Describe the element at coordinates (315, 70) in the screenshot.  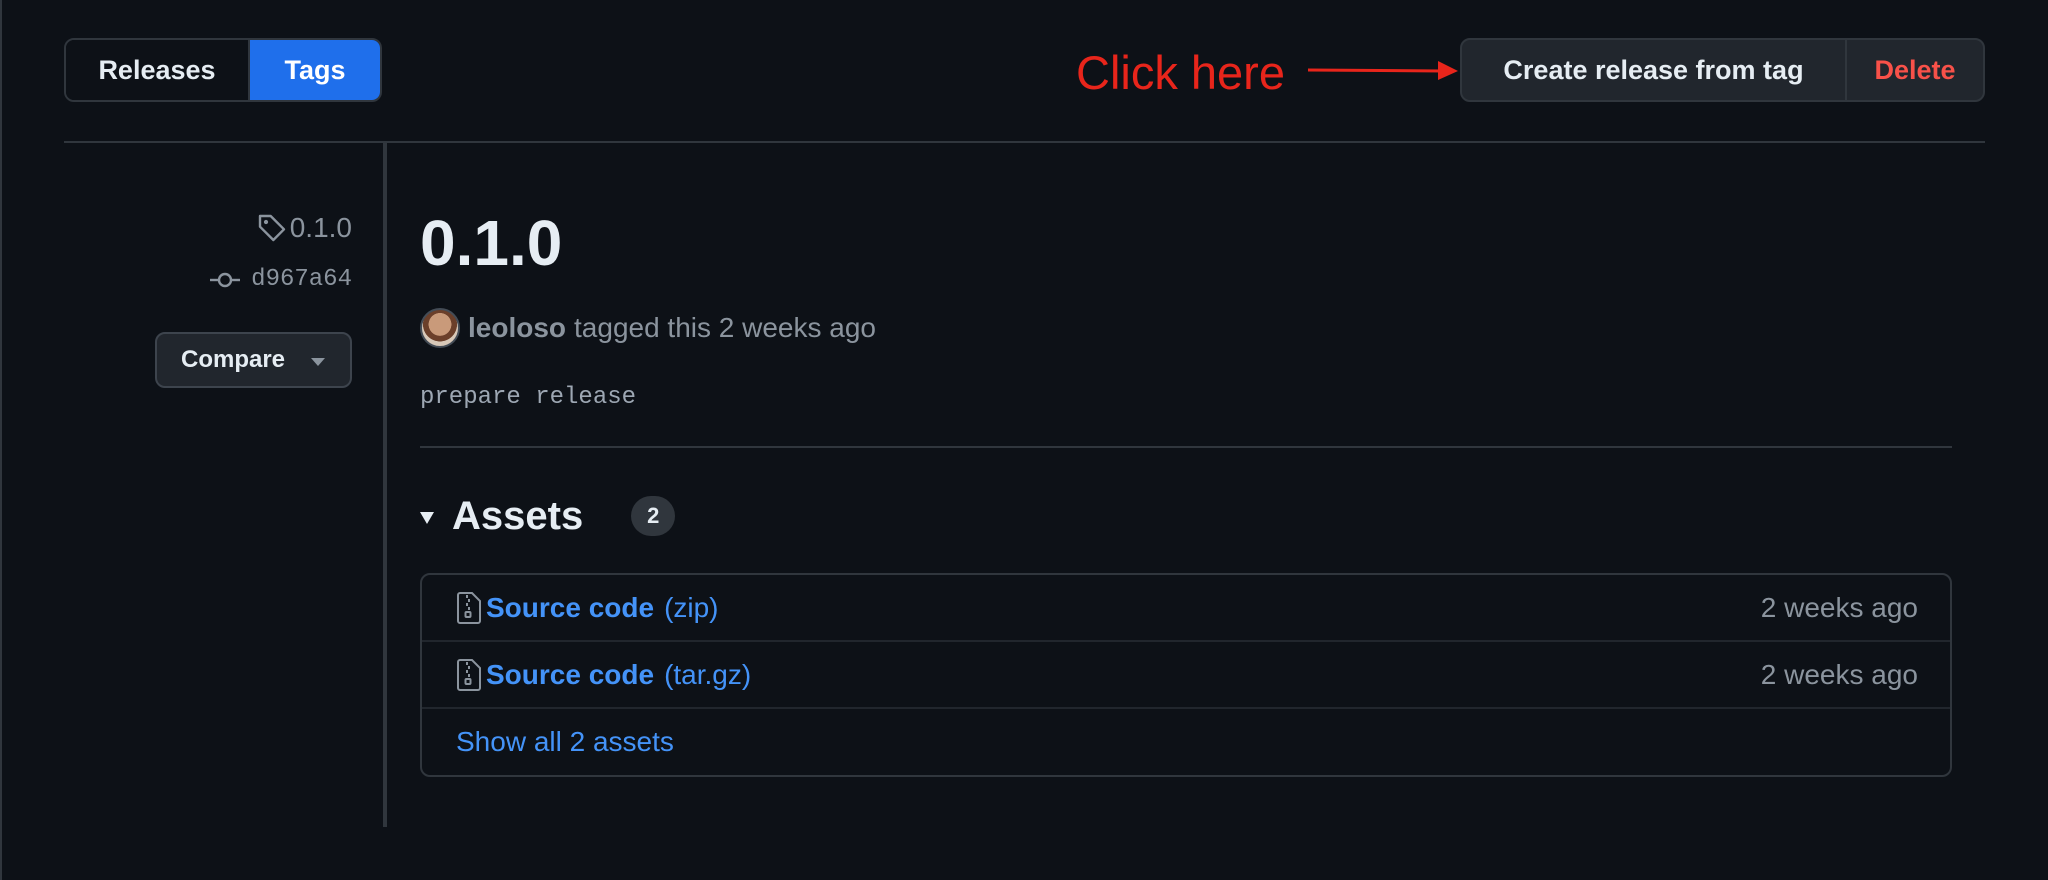
I see `tab-tags: Tags` at that location.